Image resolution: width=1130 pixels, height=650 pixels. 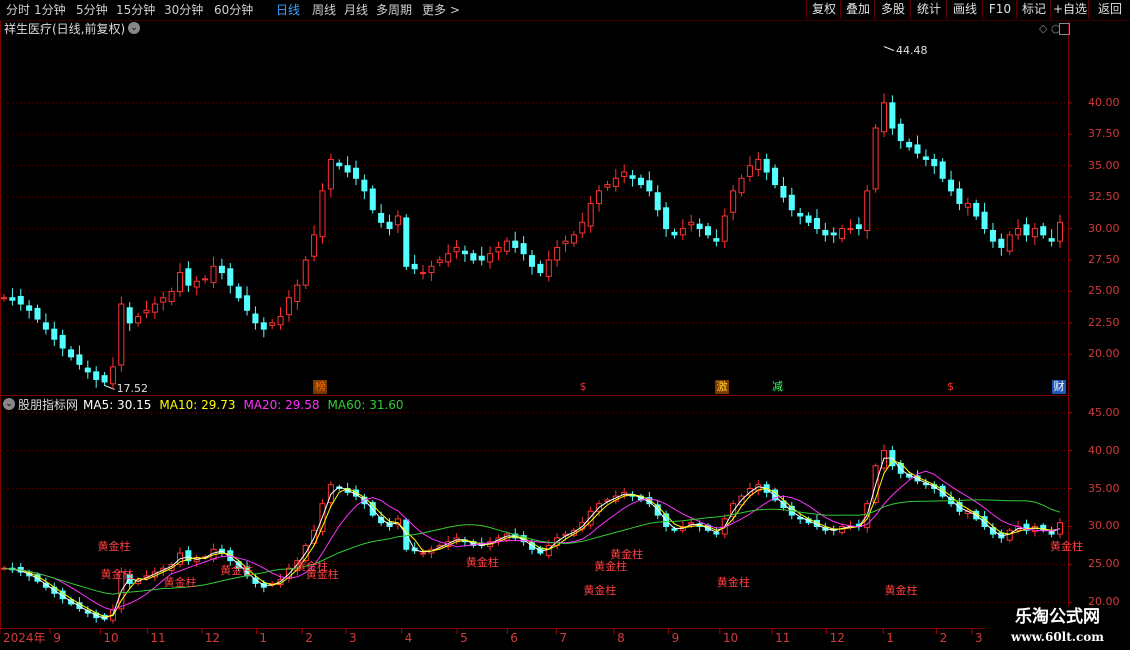 What do you see at coordinates (441, 10) in the screenshot?
I see `tab-10: 更多 >` at bounding box center [441, 10].